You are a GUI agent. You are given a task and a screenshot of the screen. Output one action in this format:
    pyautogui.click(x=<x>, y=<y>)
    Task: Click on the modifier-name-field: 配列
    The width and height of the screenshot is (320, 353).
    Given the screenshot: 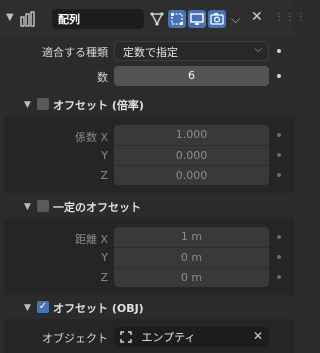 What is the action you would take?
    pyautogui.click(x=98, y=19)
    